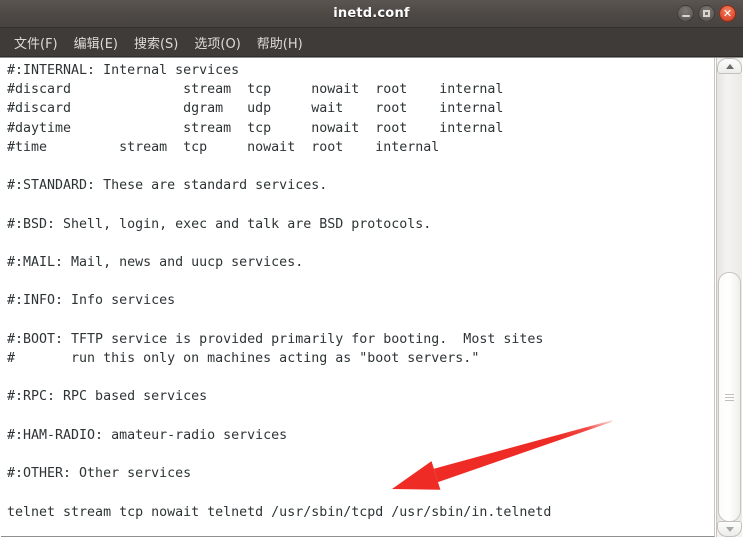  What do you see at coordinates (371, 42) in the screenshot?
I see `menu-bar: 文件(F) 编辑(E) 搜索(S) 选项(O) 帮助(H)` at bounding box center [371, 42].